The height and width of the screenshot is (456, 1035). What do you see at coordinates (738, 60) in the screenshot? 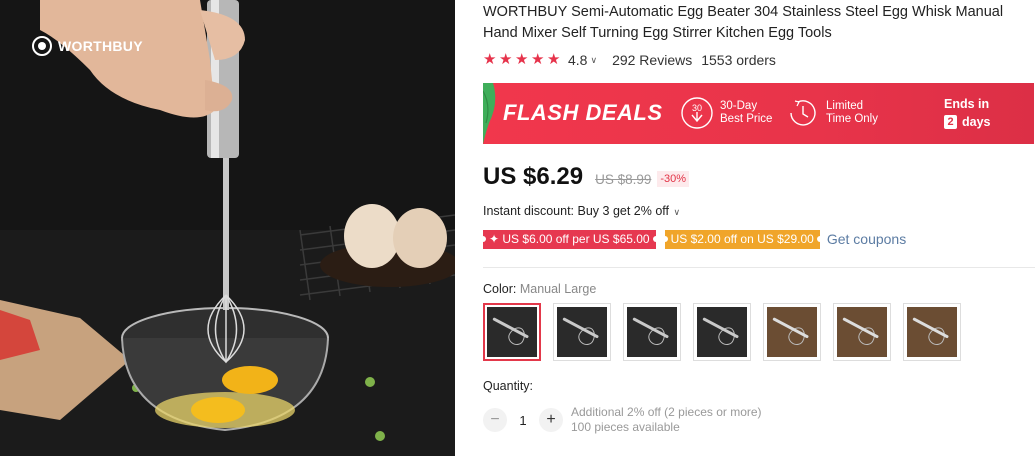
I see `orders-count: 1553 orders` at bounding box center [738, 60].